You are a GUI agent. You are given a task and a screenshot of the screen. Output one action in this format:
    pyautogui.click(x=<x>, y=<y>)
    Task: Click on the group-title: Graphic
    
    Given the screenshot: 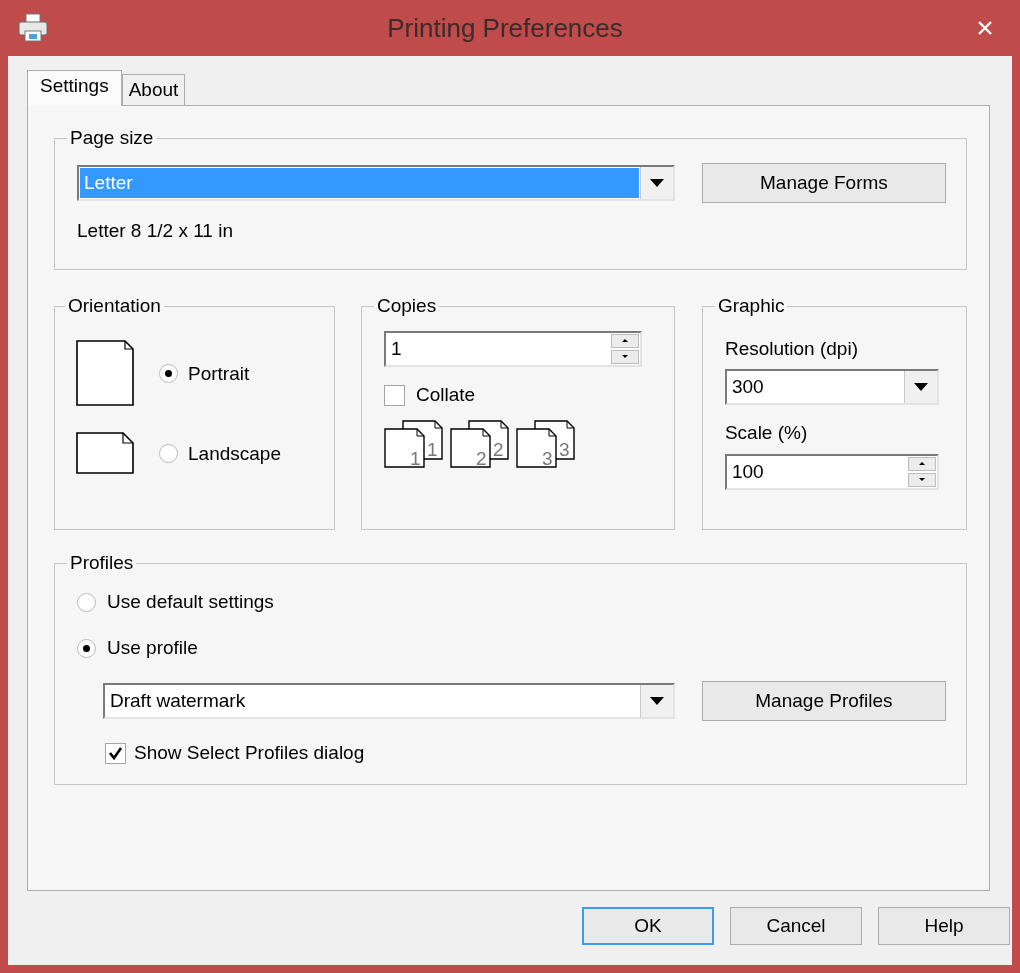 What is the action you would take?
    pyautogui.click(x=751, y=306)
    